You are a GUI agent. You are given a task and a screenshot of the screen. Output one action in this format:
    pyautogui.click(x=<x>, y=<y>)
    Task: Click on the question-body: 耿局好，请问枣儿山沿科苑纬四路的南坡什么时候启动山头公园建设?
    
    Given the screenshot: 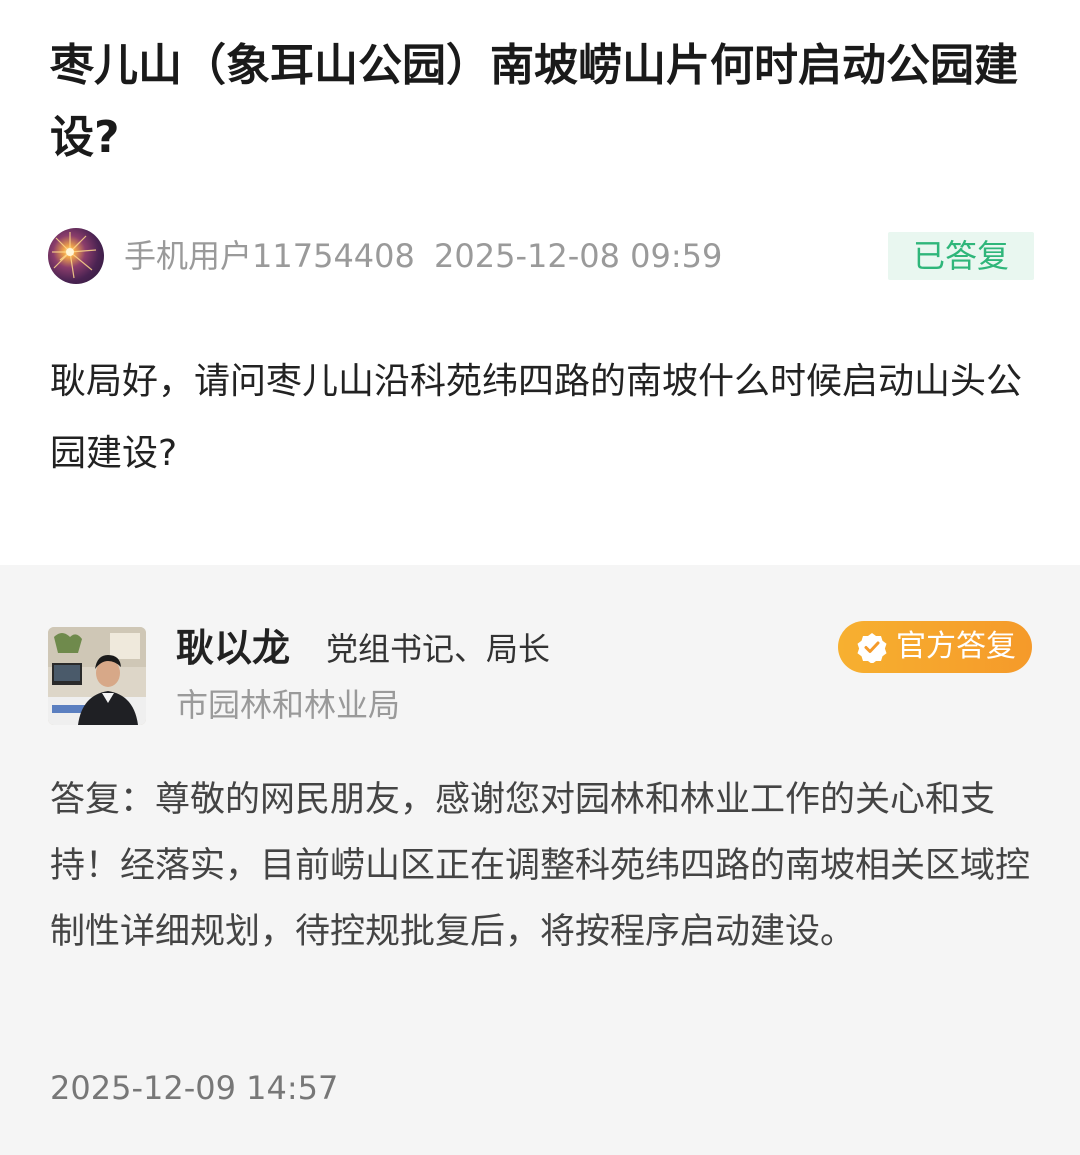 What is the action you would take?
    pyautogui.click(x=536, y=417)
    